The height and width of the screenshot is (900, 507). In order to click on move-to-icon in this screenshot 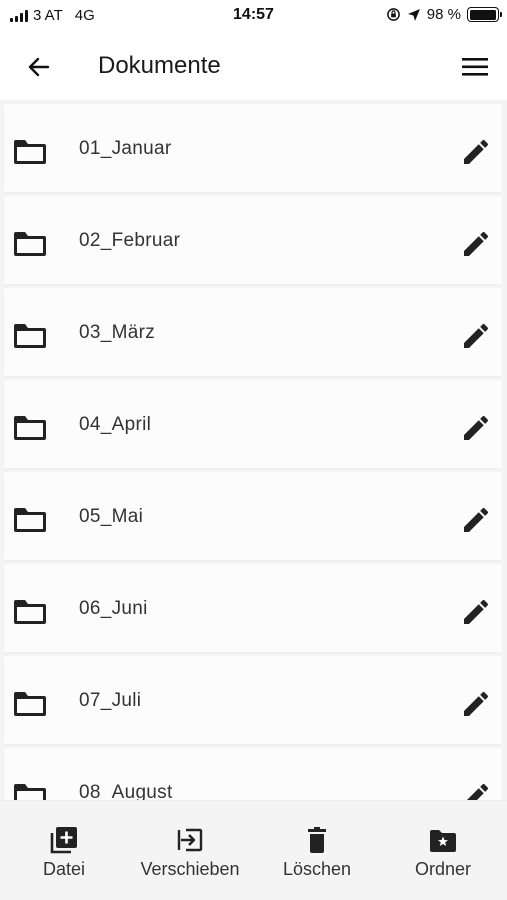, I will do `click(190, 840)`.